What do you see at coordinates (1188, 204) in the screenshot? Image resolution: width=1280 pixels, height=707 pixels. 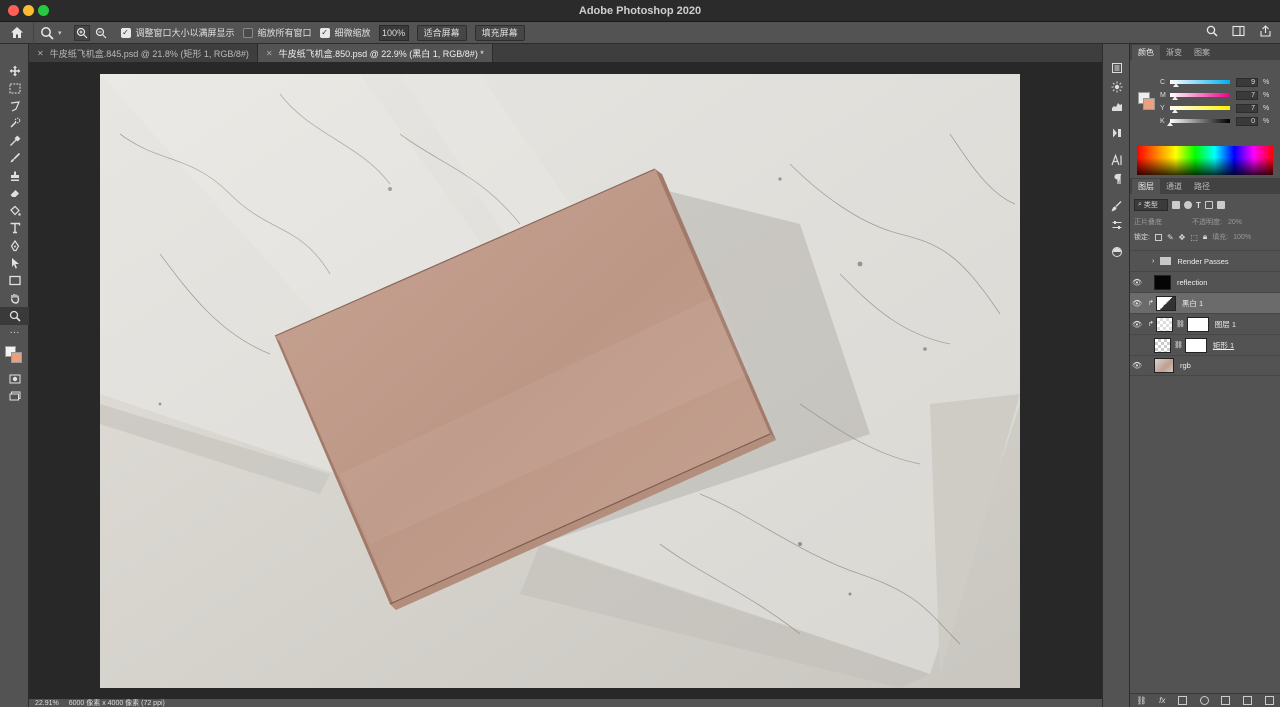 I see `adjustment-filter-icon` at bounding box center [1188, 204].